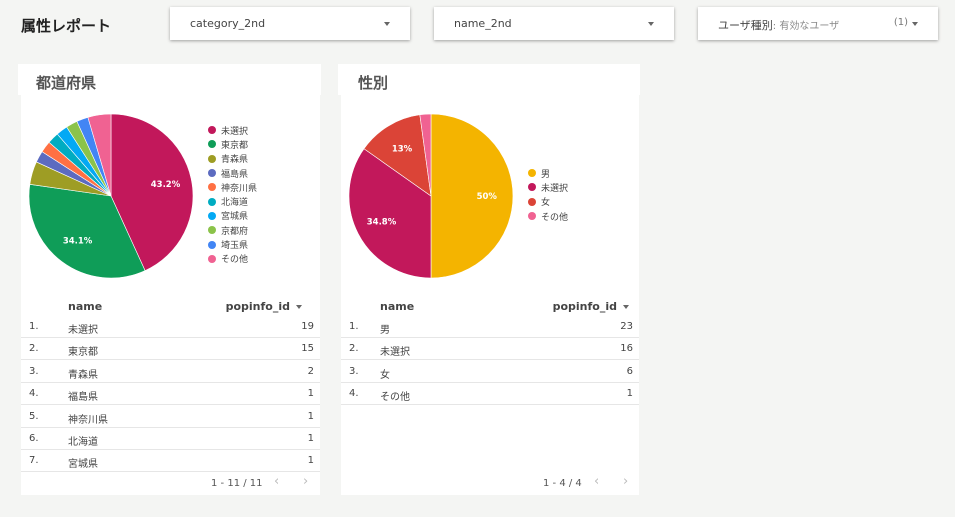 This screenshot has height=517, width=955. What do you see at coordinates (83, 353) in the screenshot?
I see `row-name: 東京都` at bounding box center [83, 353].